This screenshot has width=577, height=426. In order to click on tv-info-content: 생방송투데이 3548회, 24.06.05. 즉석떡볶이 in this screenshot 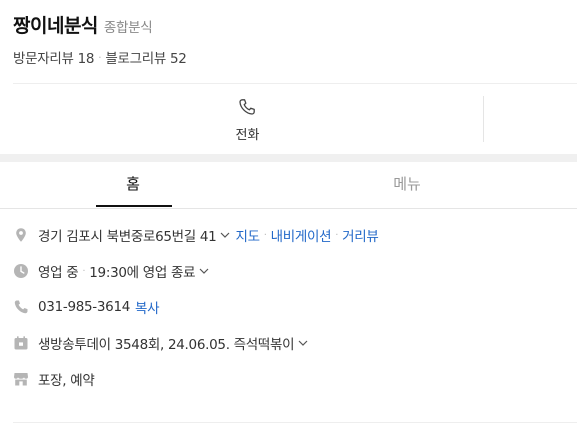, I will do `click(175, 343)`.